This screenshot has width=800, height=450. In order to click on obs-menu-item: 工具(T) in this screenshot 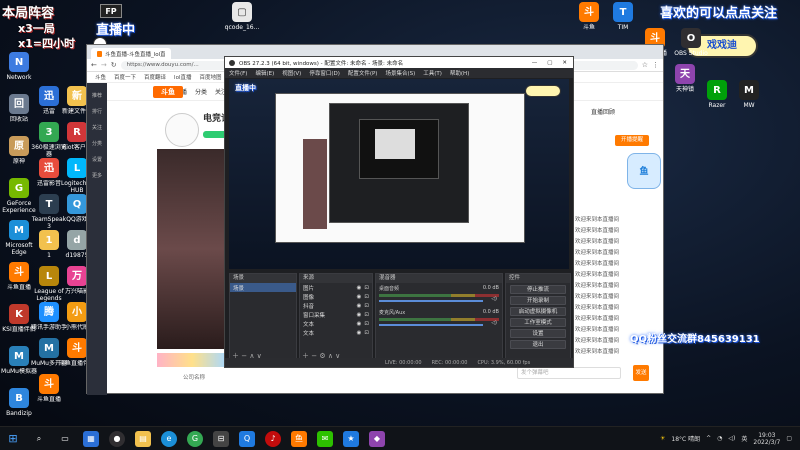, I will do `click(432, 73)`.